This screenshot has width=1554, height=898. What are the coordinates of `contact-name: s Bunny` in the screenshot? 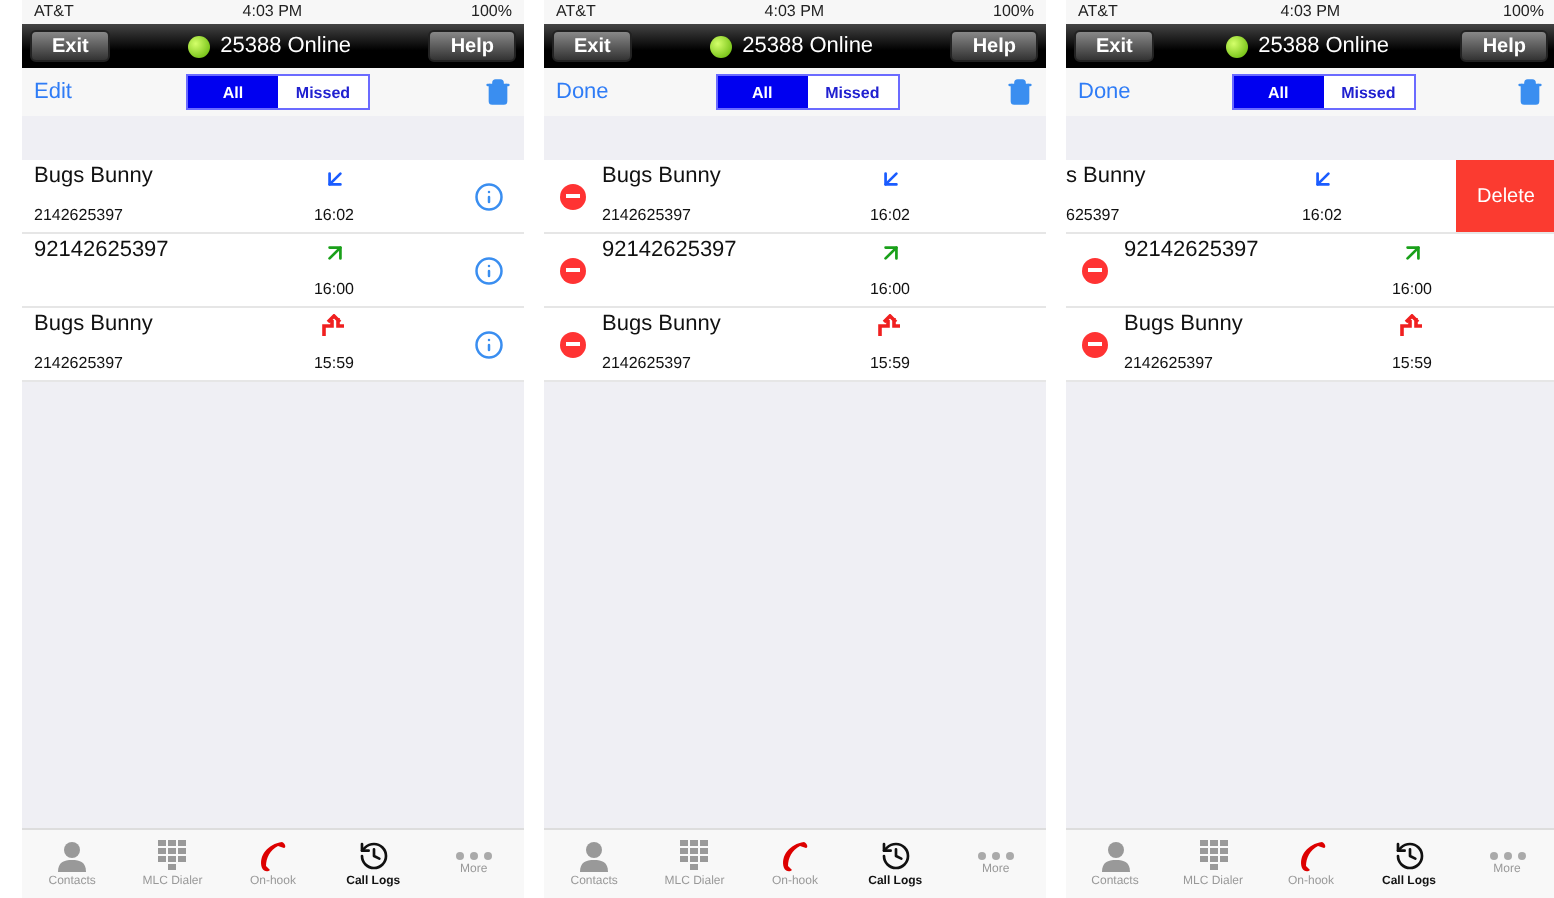 It's located at (1107, 176).